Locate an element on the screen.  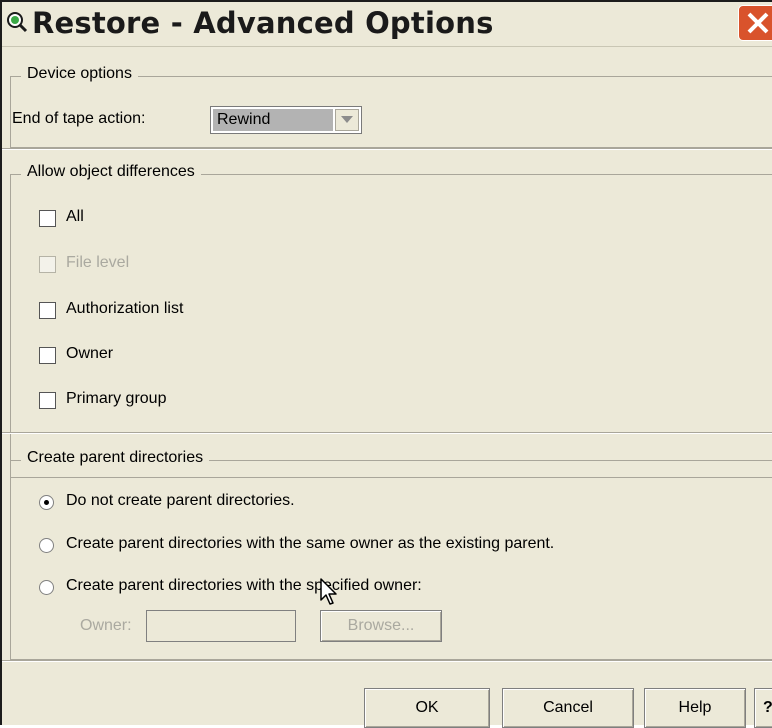
dropdown-button is located at coordinates (347, 120).